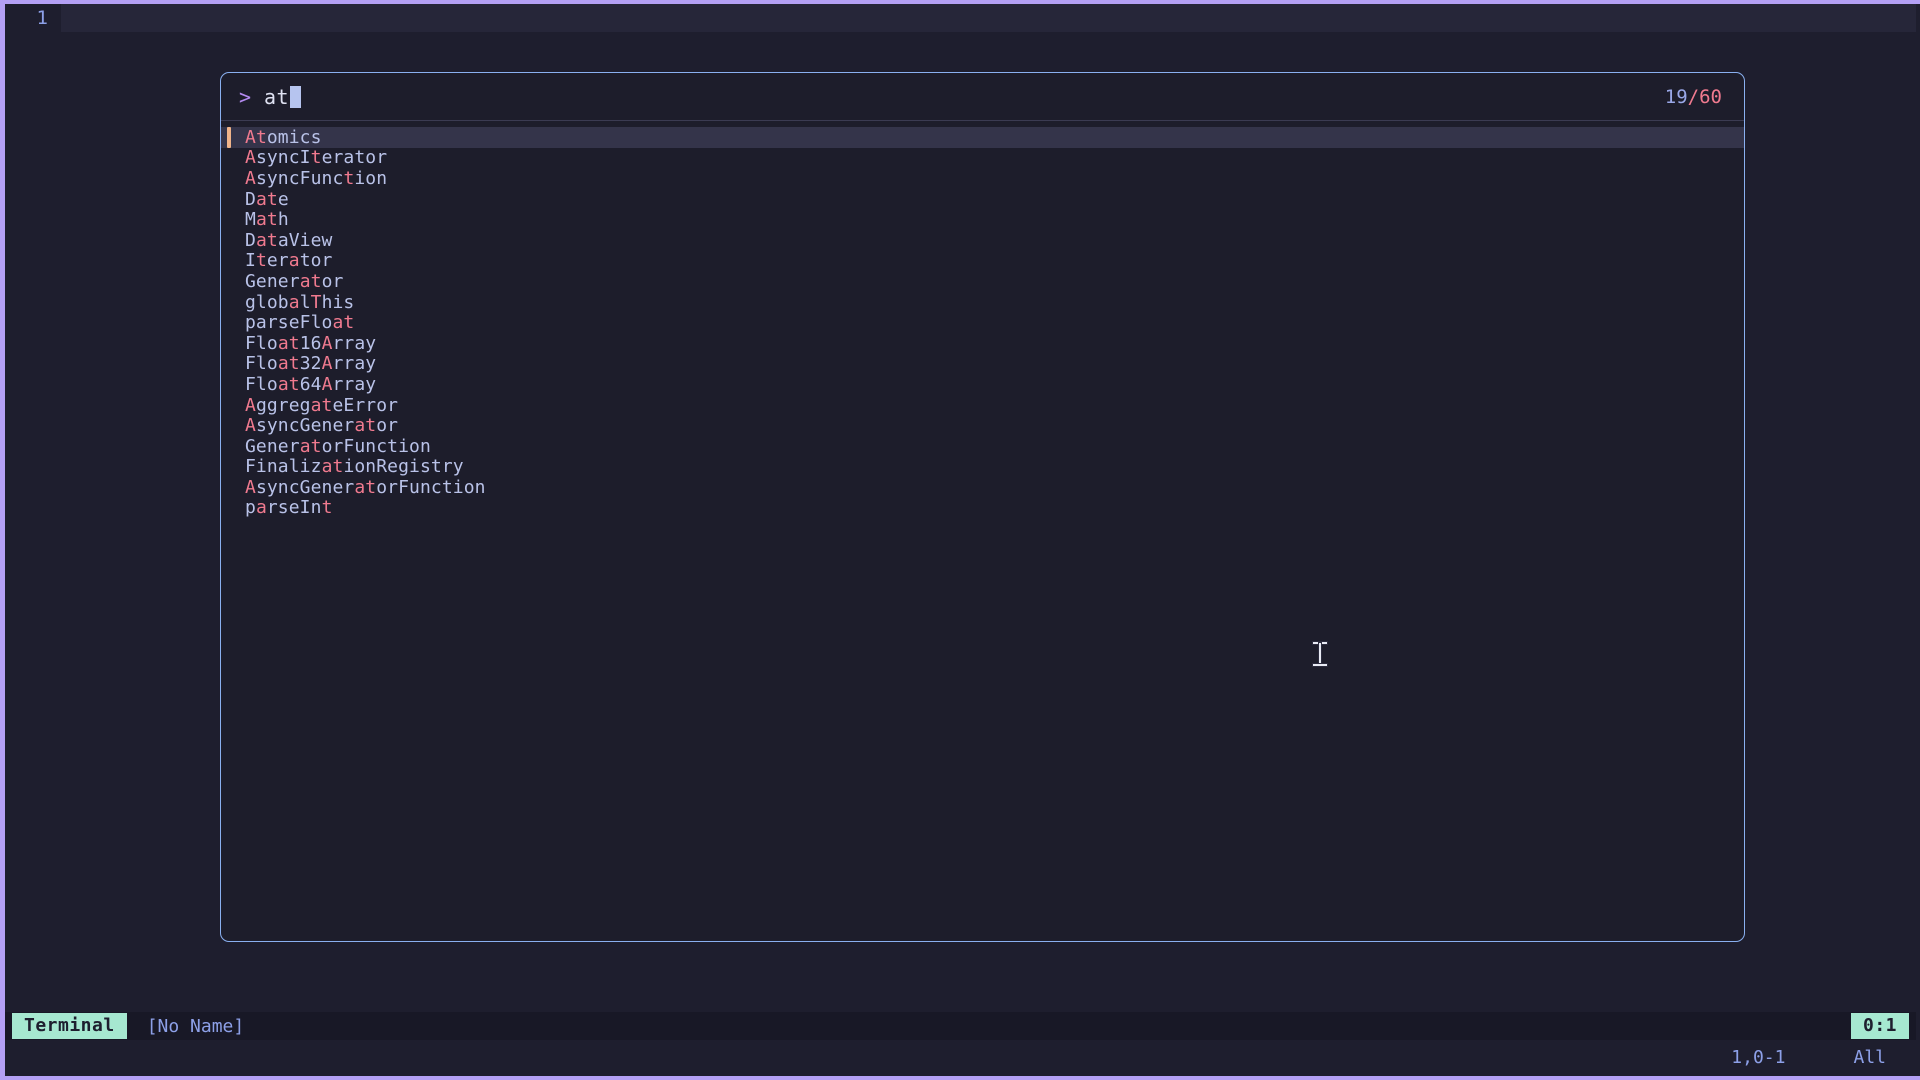 The height and width of the screenshot is (1080, 1920). I want to click on result-item-label: FinalizationRegistry, so click(354, 467).